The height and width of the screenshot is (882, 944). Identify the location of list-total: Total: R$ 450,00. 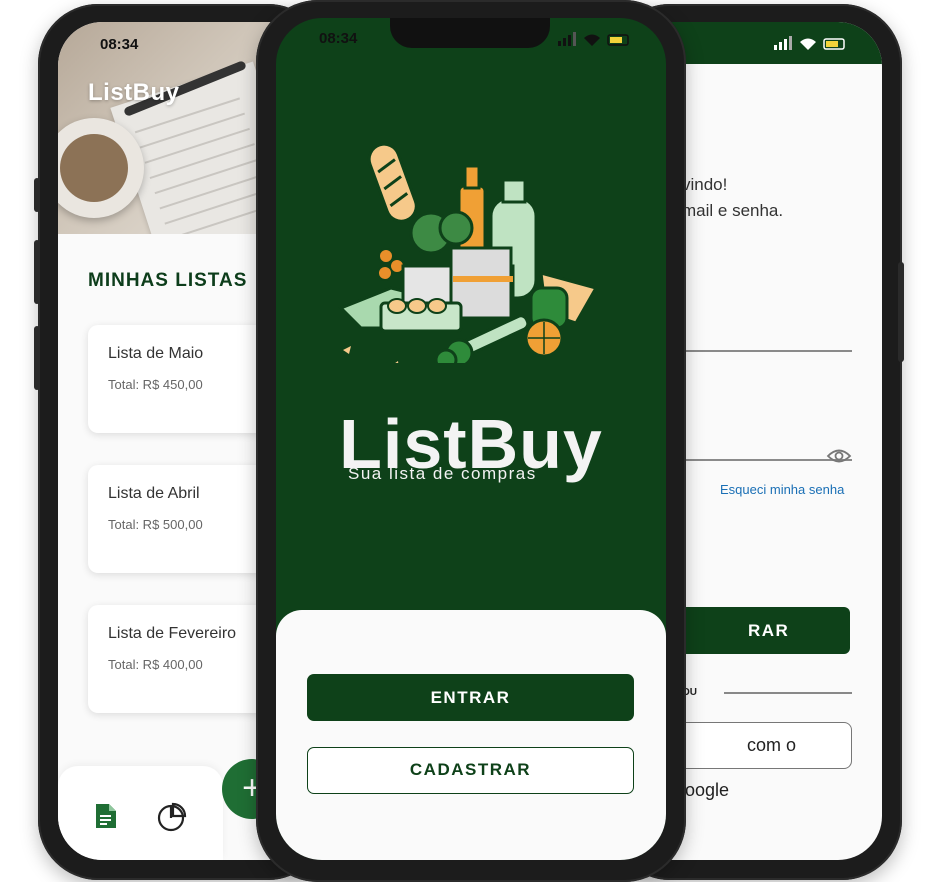
(155, 384).